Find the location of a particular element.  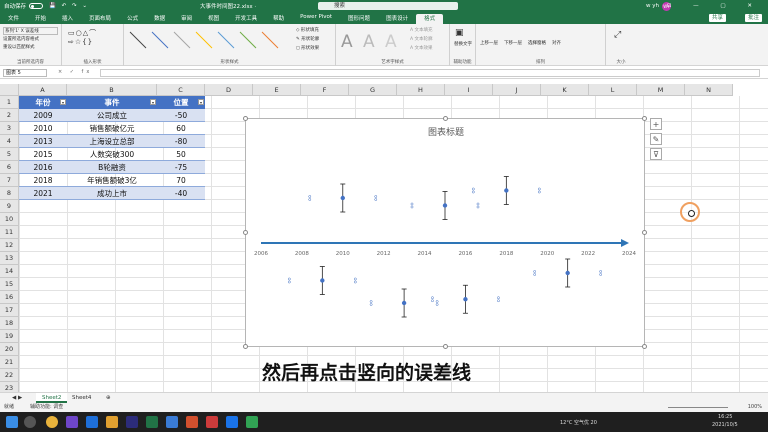

selection-dropdown: 系列'1' X 误差线 is located at coordinates (30, 31).